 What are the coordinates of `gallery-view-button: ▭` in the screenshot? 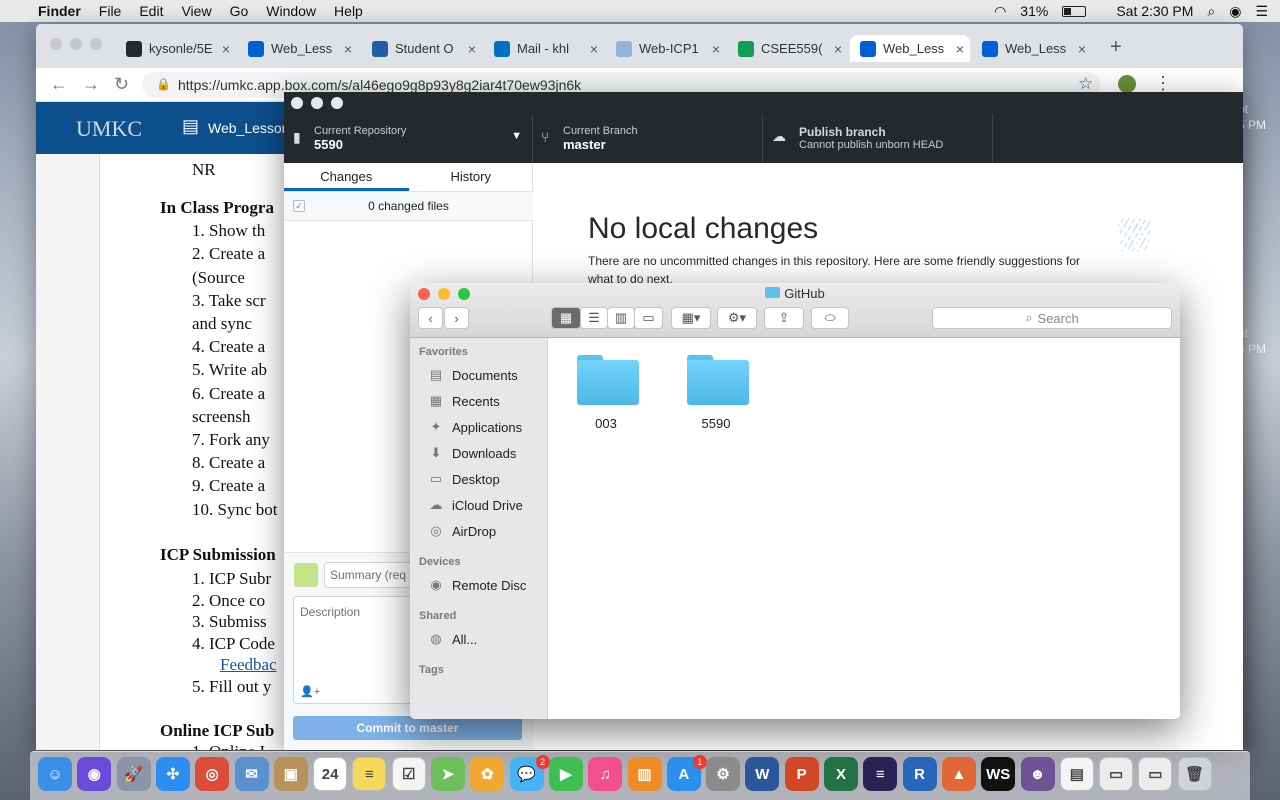 It's located at (648, 318).